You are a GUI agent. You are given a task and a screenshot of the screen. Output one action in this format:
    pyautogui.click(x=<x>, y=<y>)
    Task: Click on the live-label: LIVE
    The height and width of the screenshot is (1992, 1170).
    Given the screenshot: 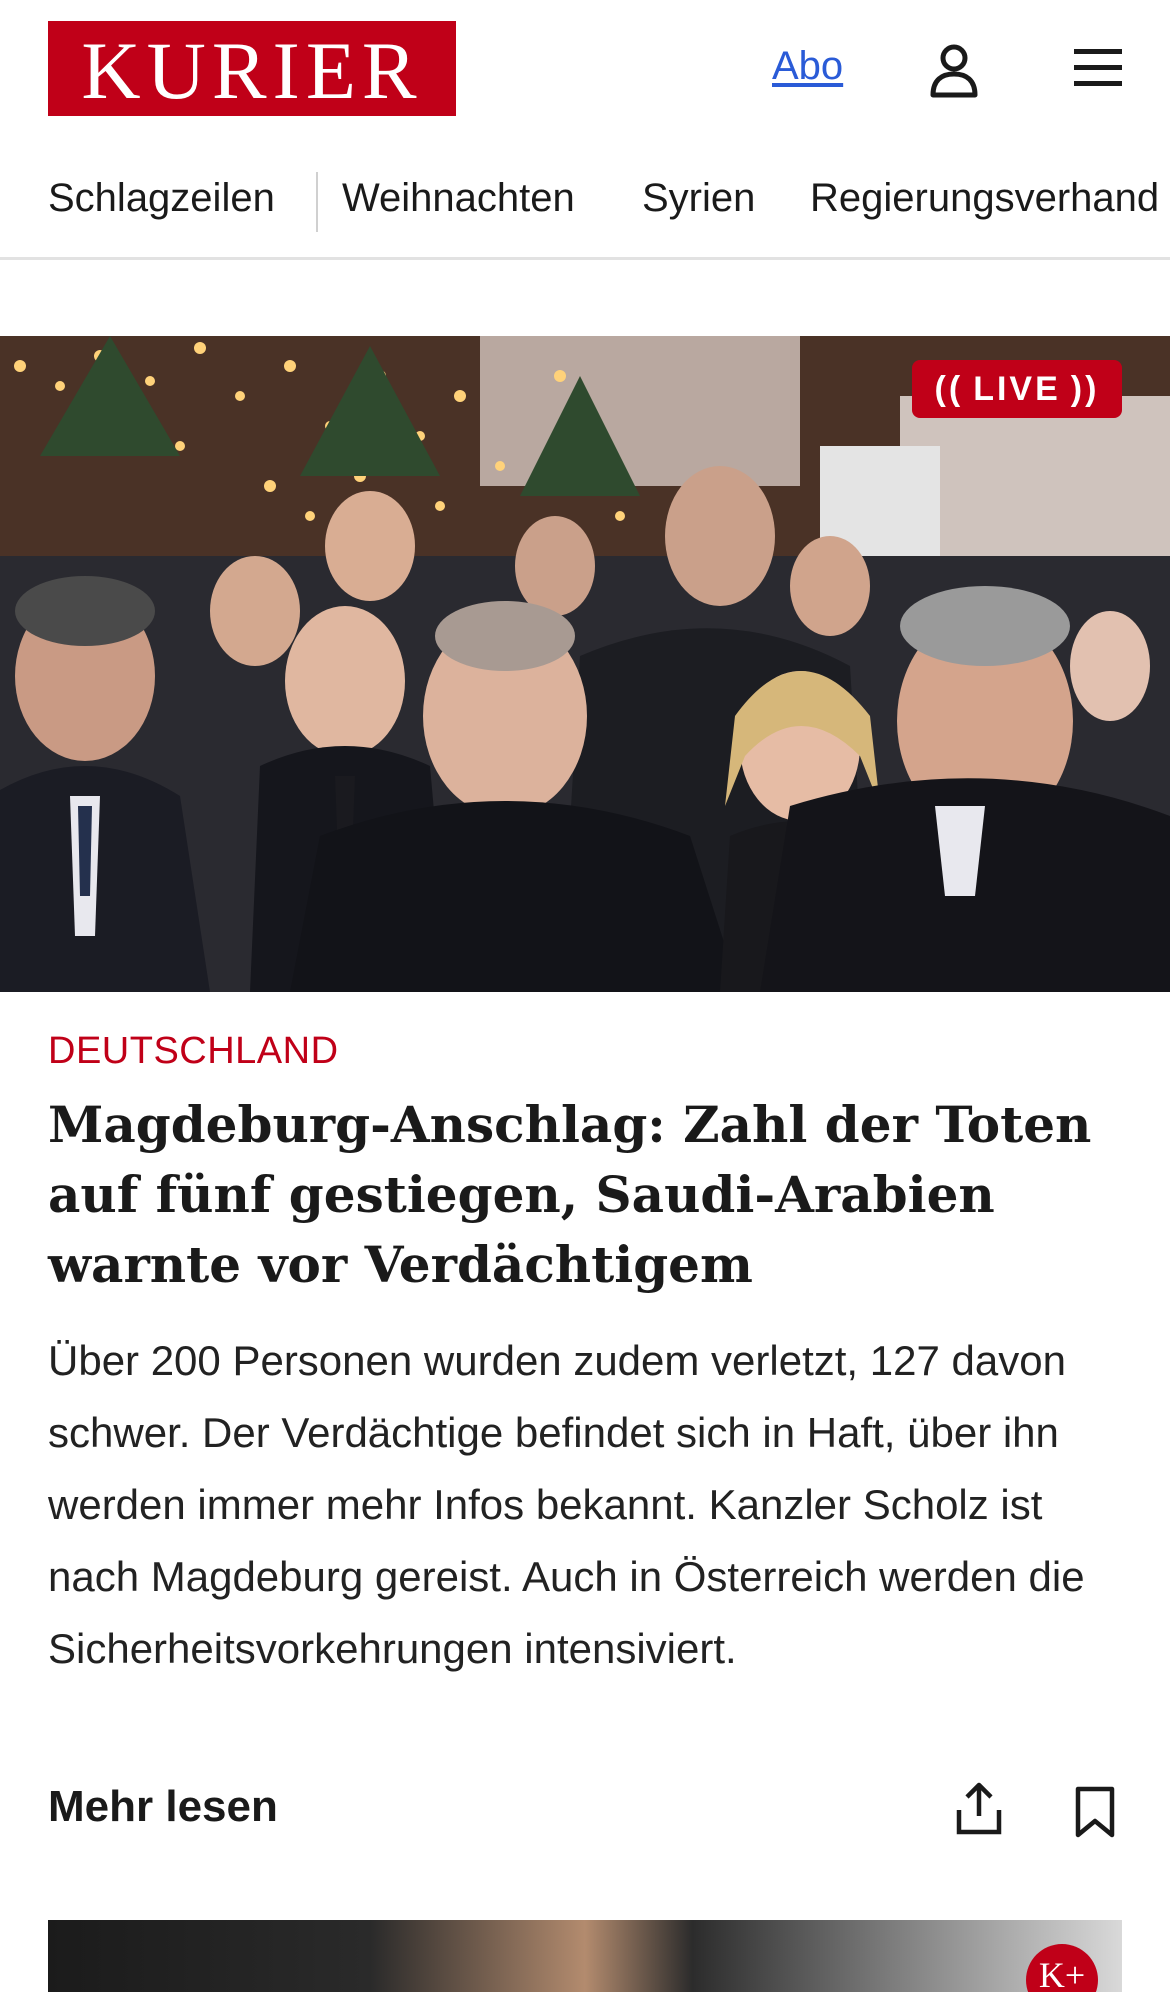 What is the action you would take?
    pyautogui.click(x=1017, y=388)
    